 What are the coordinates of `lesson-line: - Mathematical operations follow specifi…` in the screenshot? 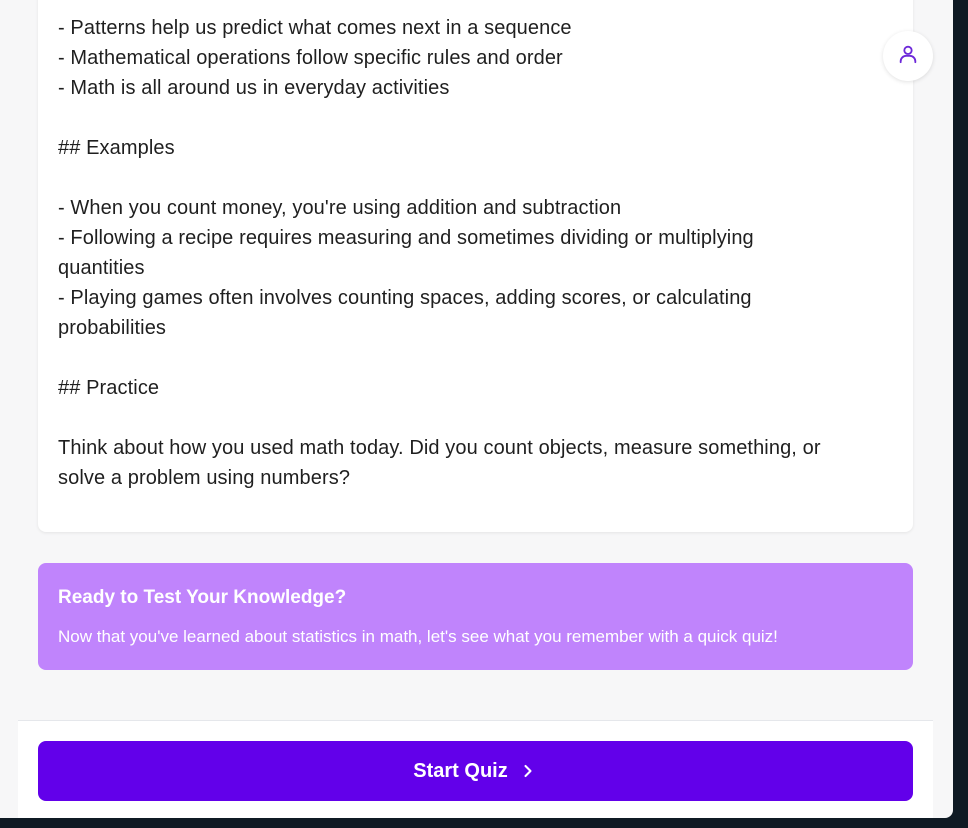 It's located at (310, 58).